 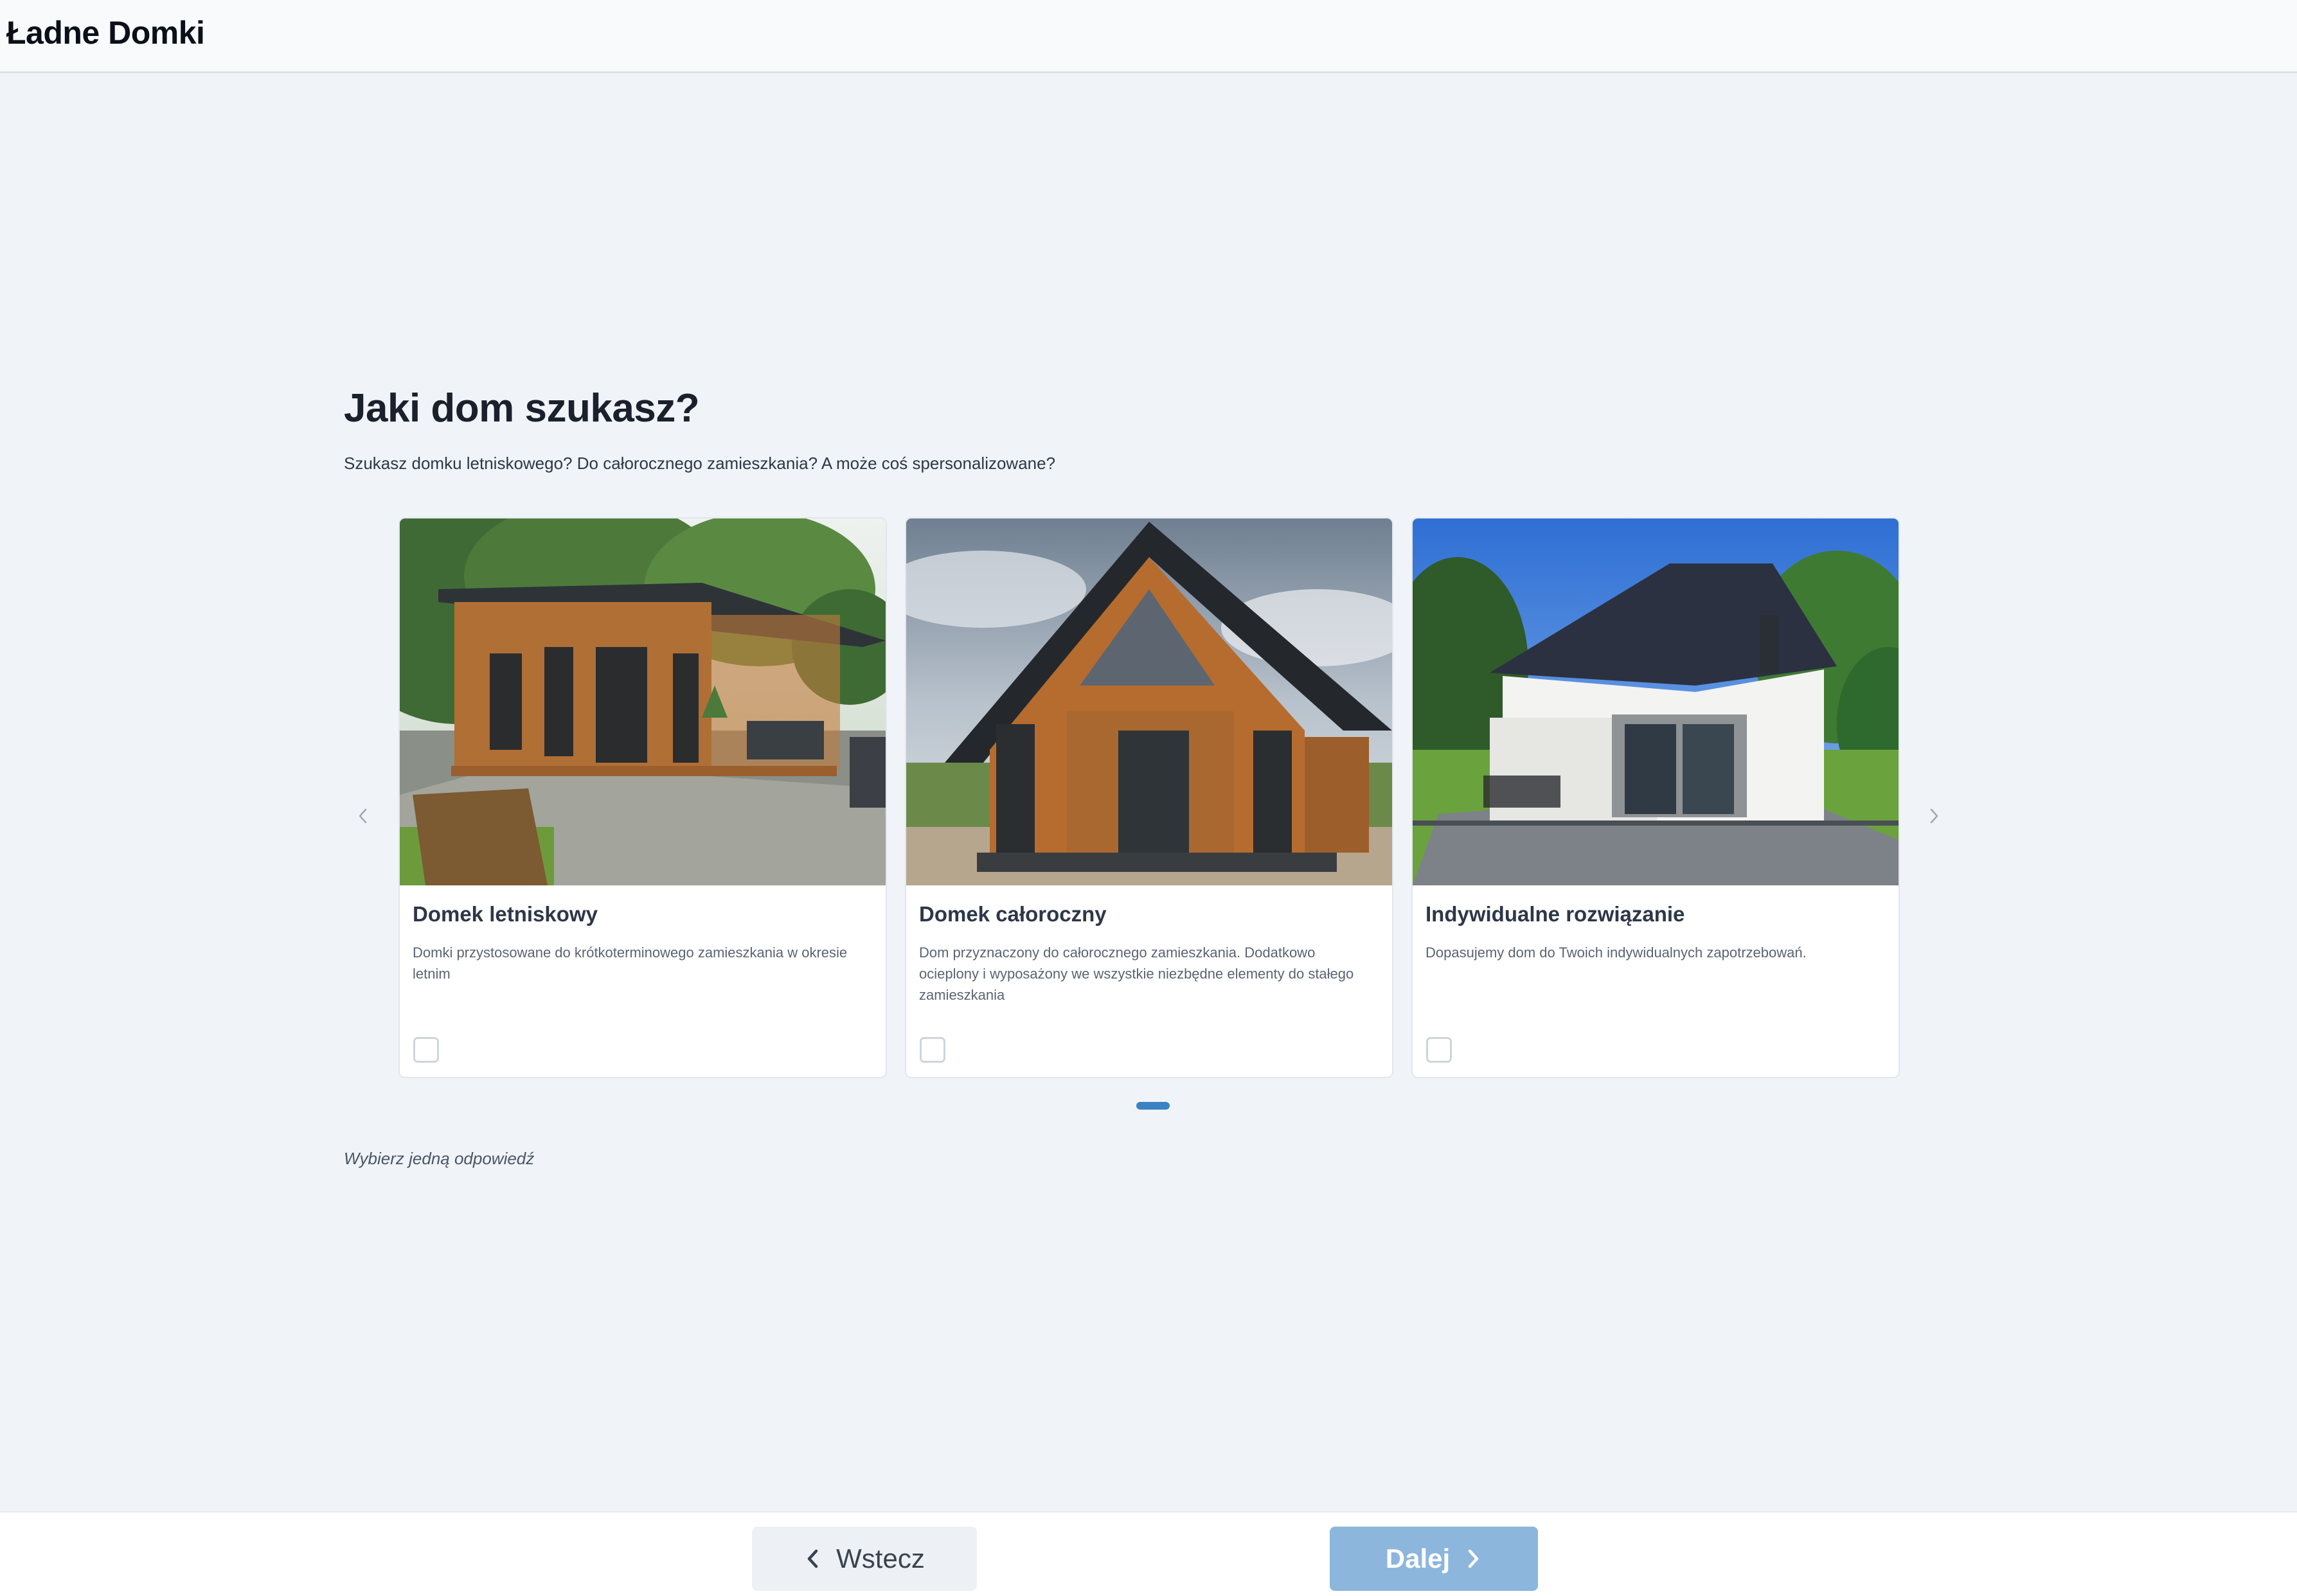 What do you see at coordinates (1153, 1106) in the screenshot?
I see `carousel-page-indicator` at bounding box center [1153, 1106].